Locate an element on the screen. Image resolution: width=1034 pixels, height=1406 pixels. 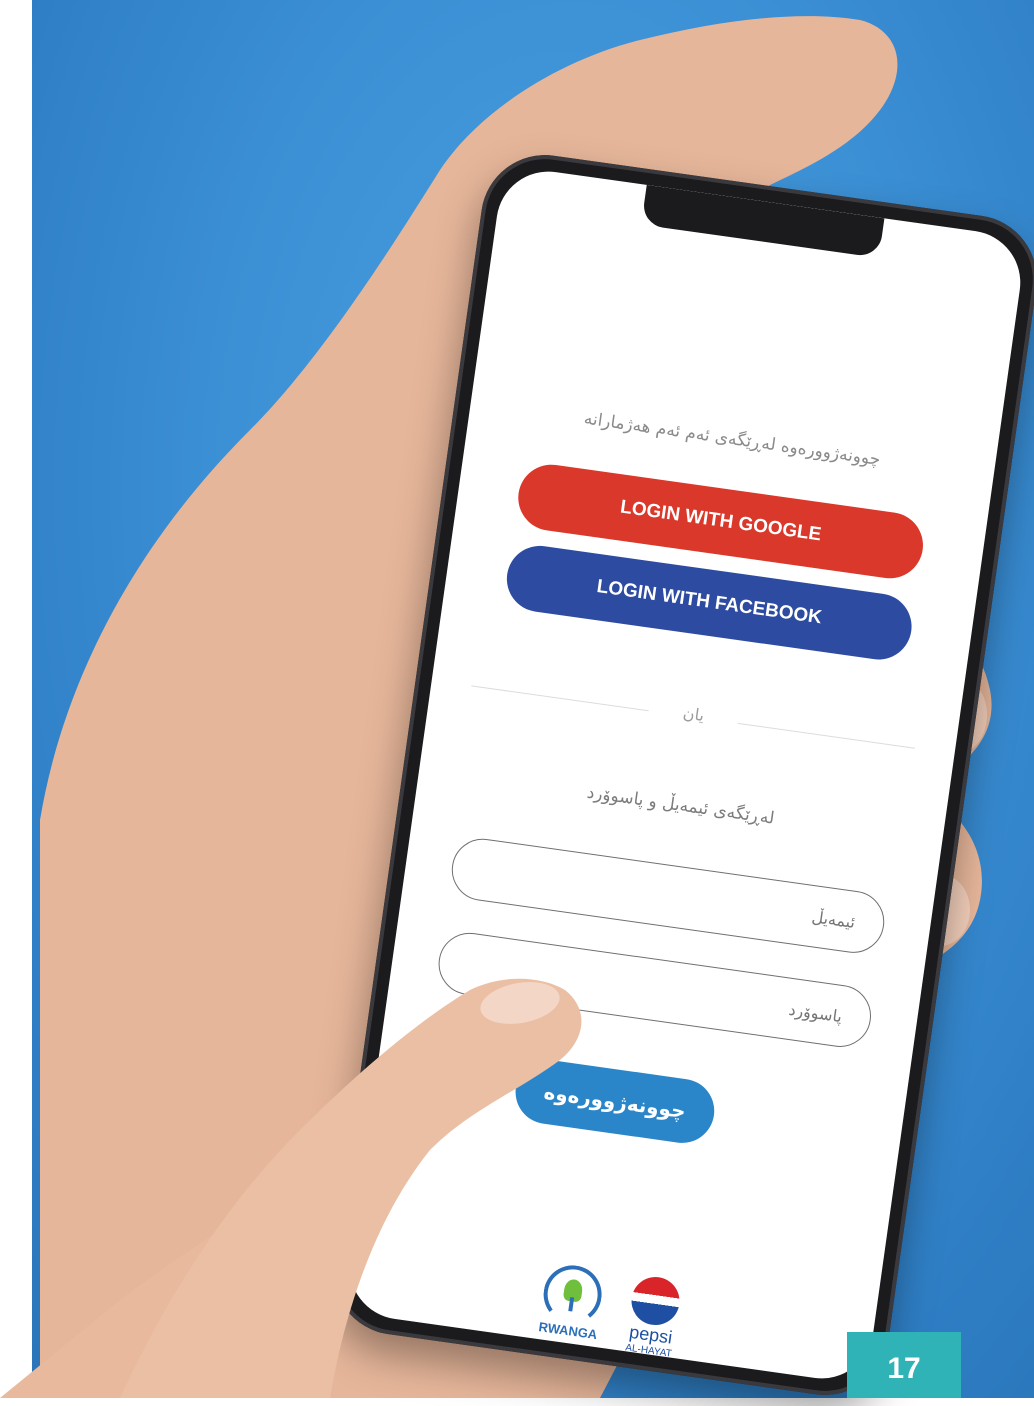
page-number-badge: 17 is located at coordinates (904, 1365).